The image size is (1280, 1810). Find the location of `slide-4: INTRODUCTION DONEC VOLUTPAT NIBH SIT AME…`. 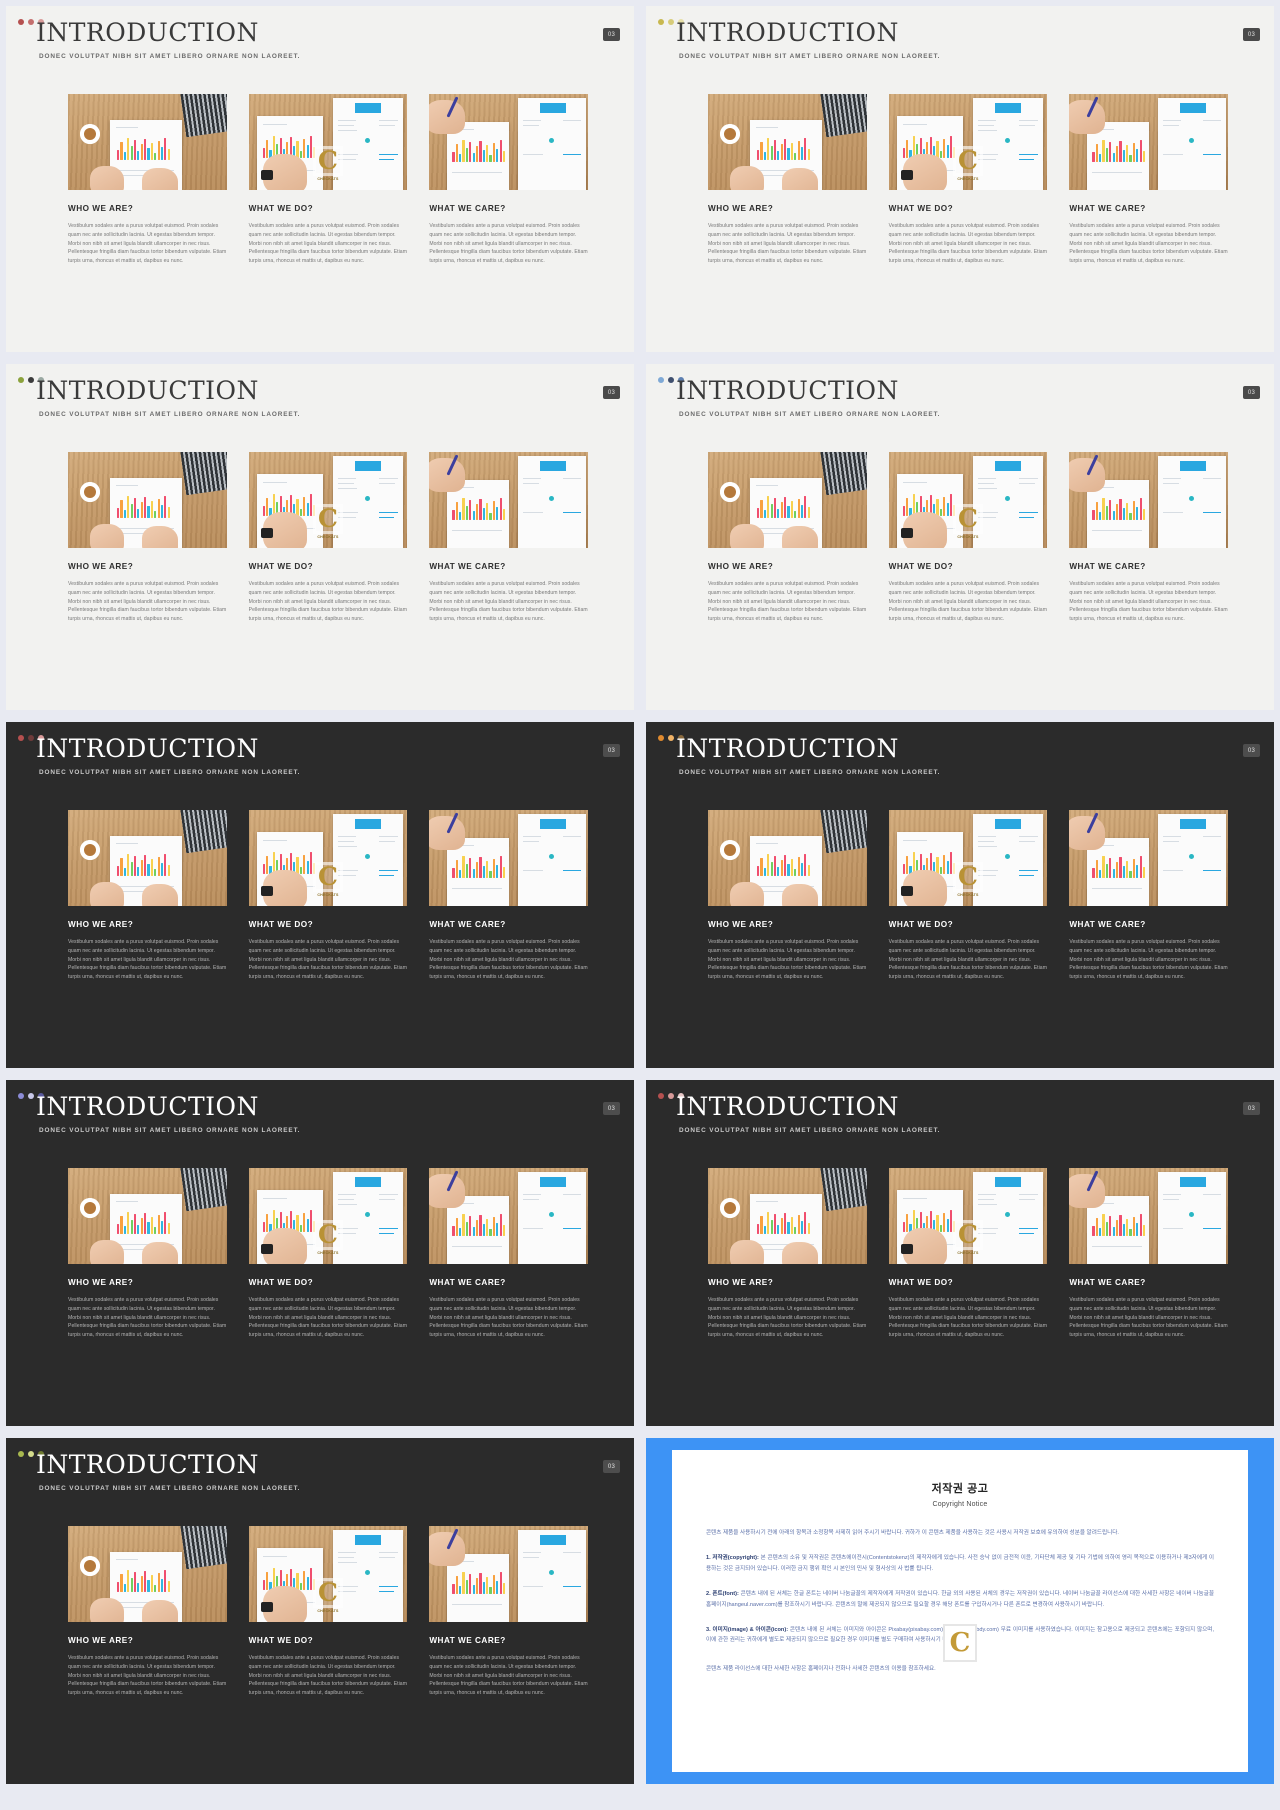

slide-4: INTRODUCTION DONEC VOLUTPAT NIBH SIT AME… is located at coordinates (960, 537).